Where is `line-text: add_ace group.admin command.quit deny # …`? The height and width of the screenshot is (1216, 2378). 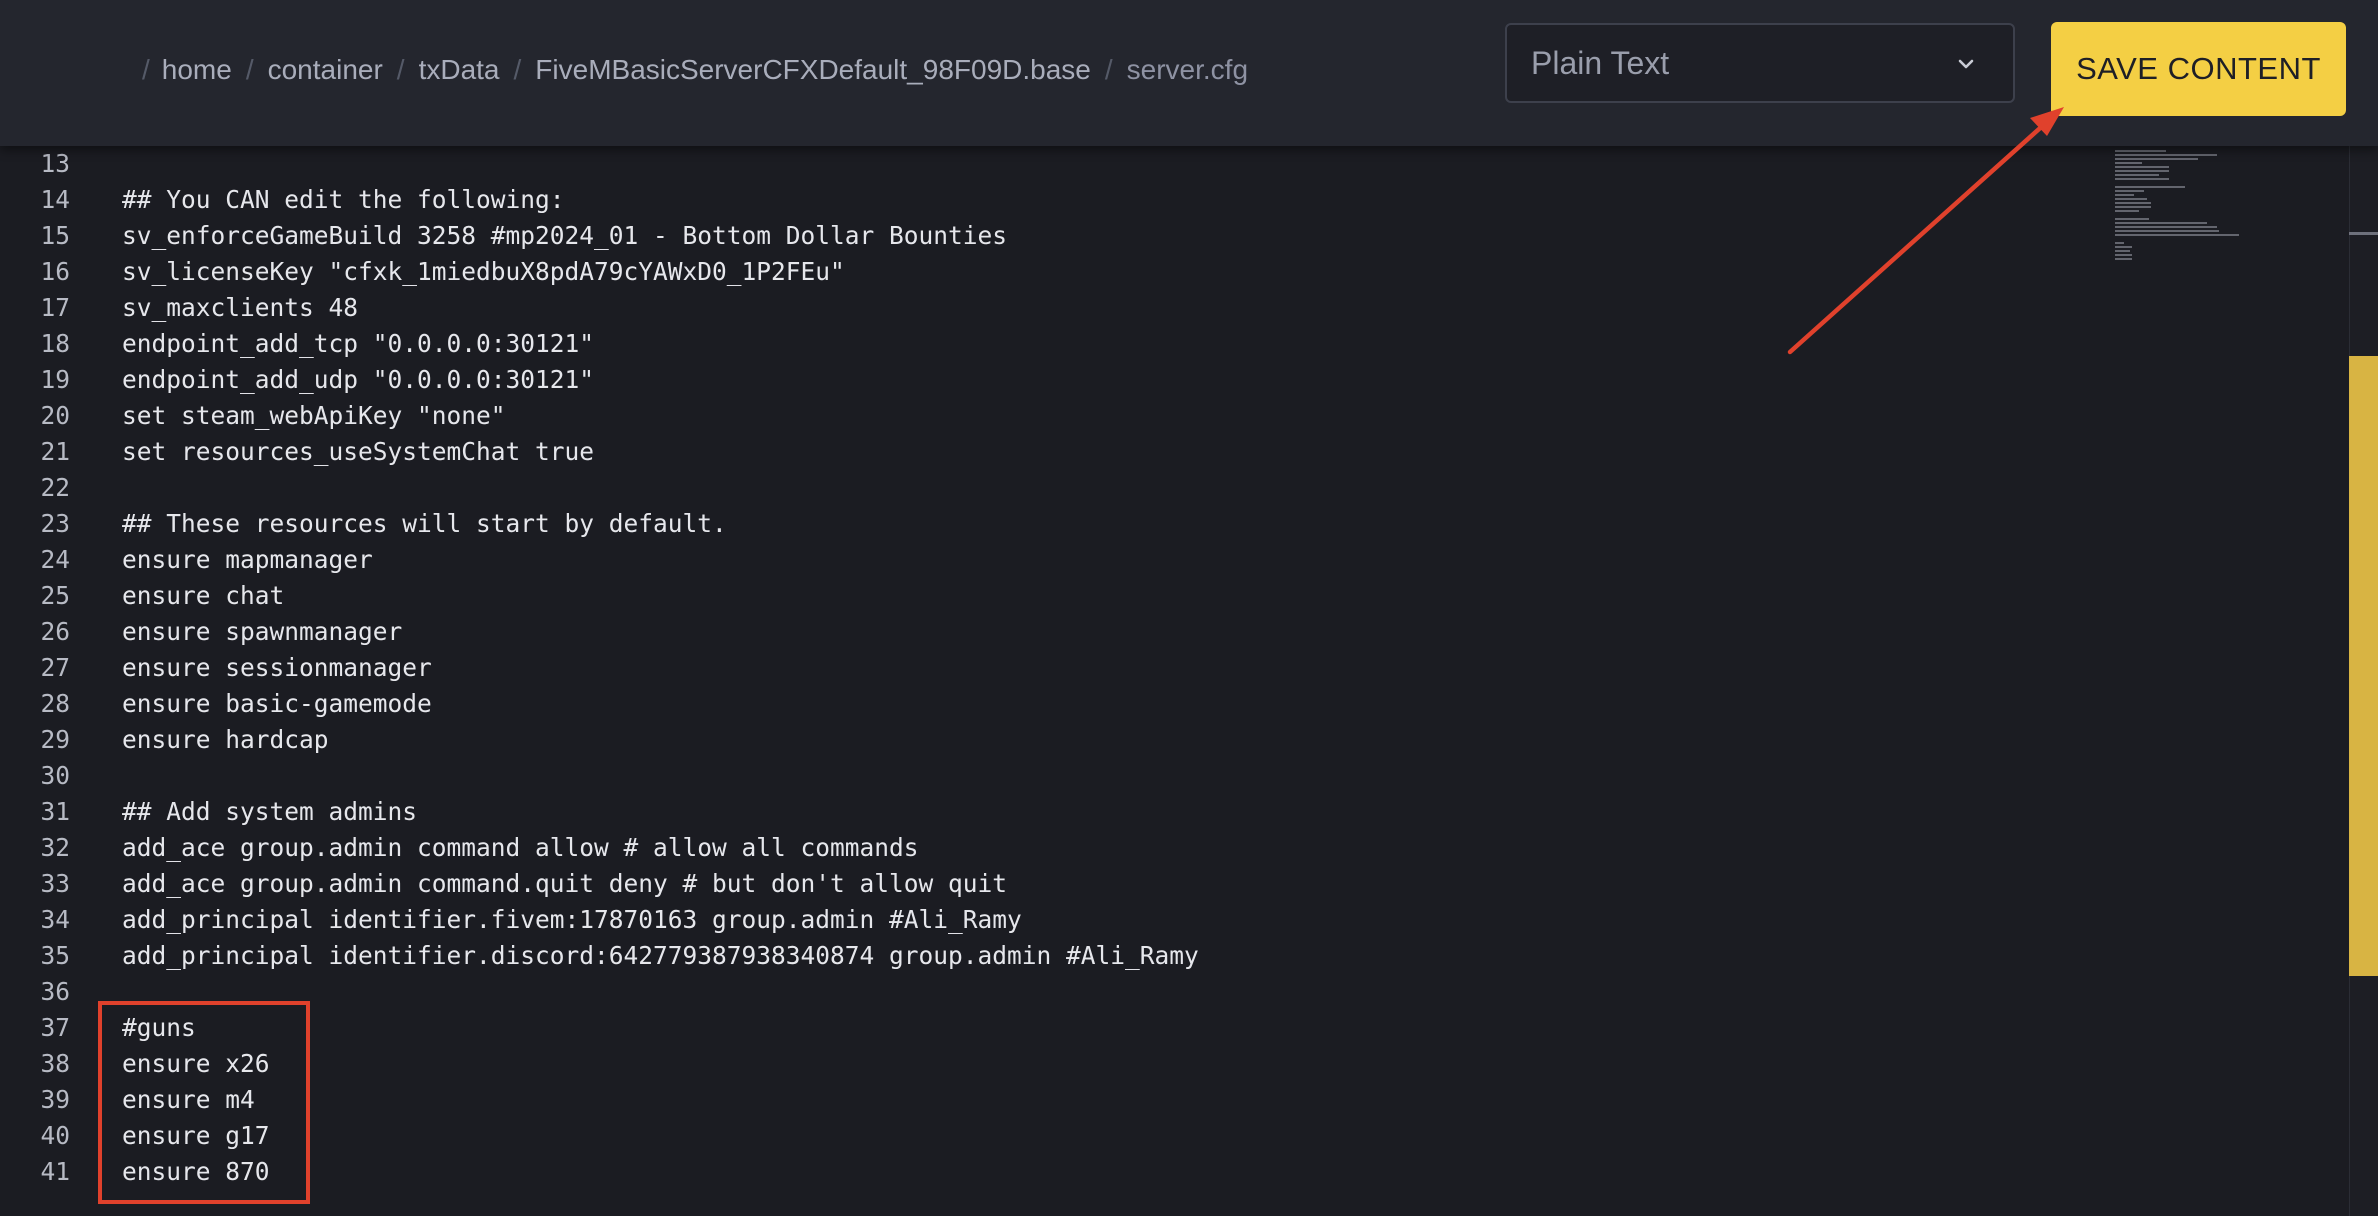 line-text: add_ace group.admin command.quit deny # … is located at coordinates (564, 884).